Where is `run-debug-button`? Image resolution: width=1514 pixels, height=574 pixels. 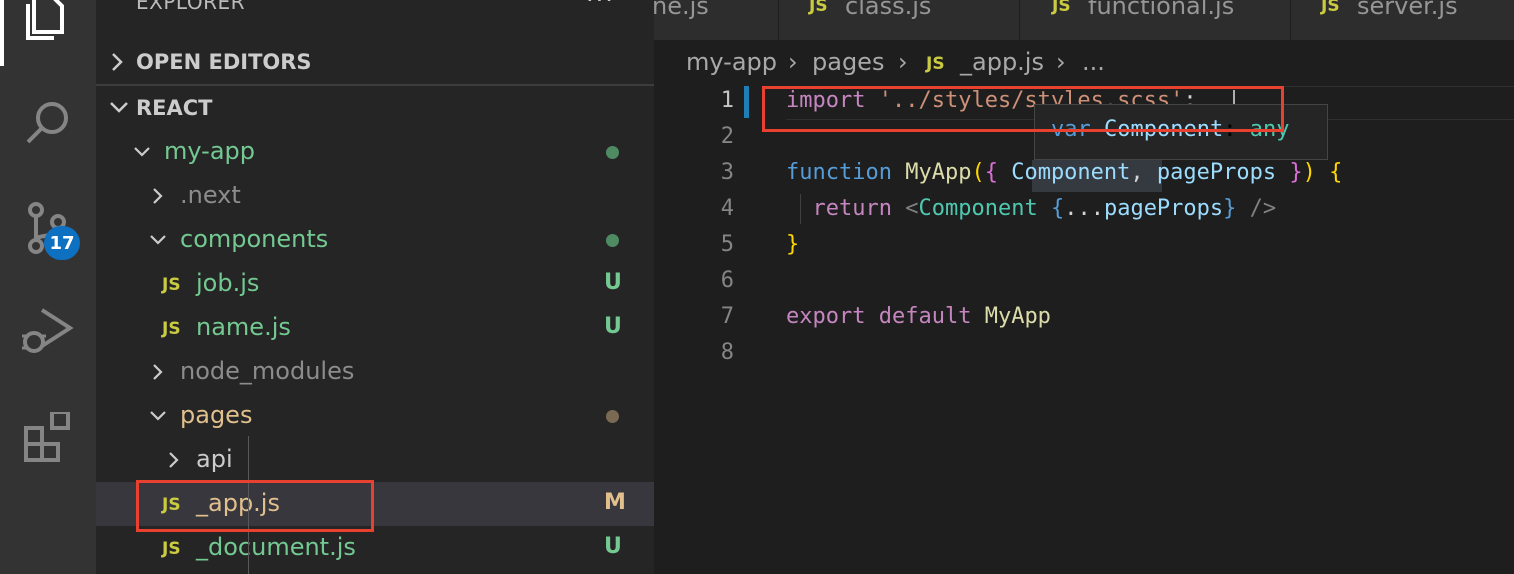 run-debug-button is located at coordinates (48, 332).